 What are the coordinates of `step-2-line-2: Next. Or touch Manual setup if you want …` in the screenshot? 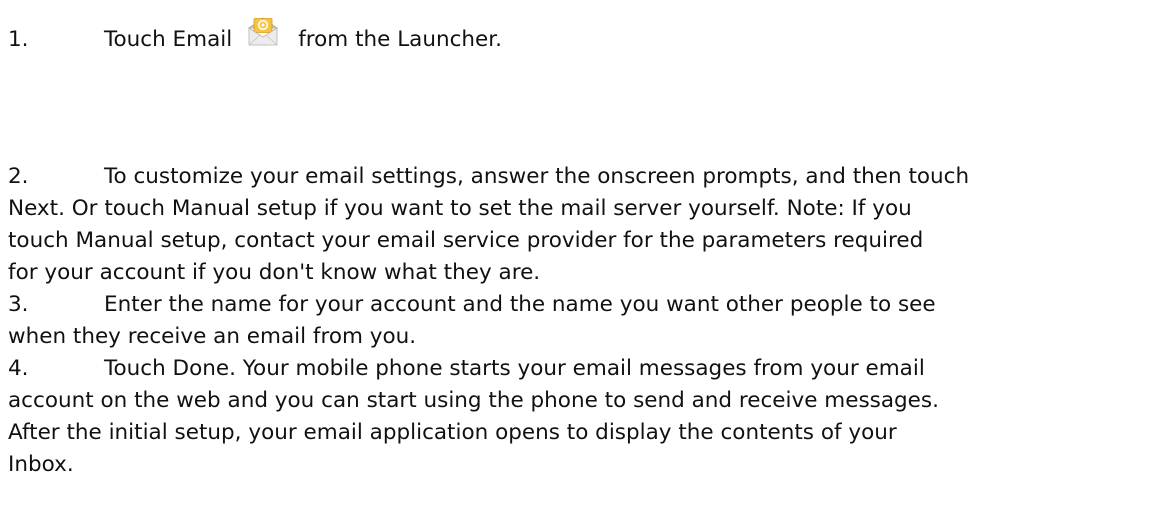 It's located at (460, 209).